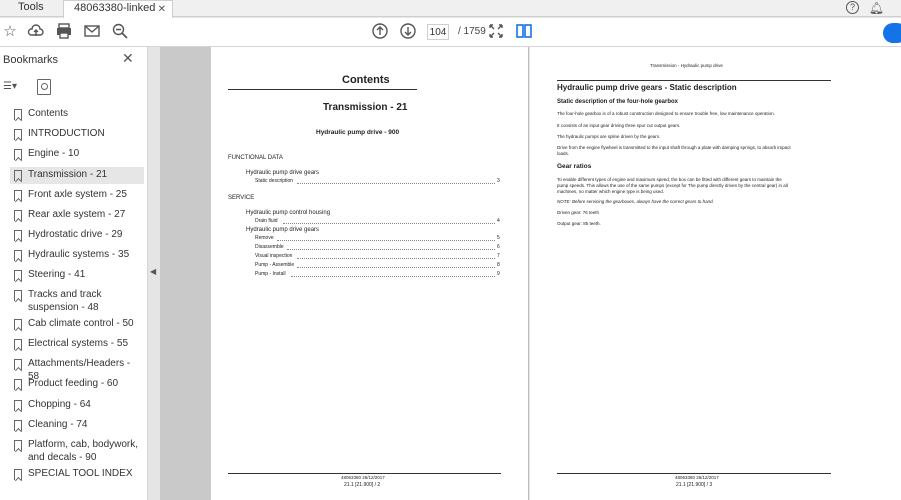  I want to click on two-page-view-icon, so click(524, 32).